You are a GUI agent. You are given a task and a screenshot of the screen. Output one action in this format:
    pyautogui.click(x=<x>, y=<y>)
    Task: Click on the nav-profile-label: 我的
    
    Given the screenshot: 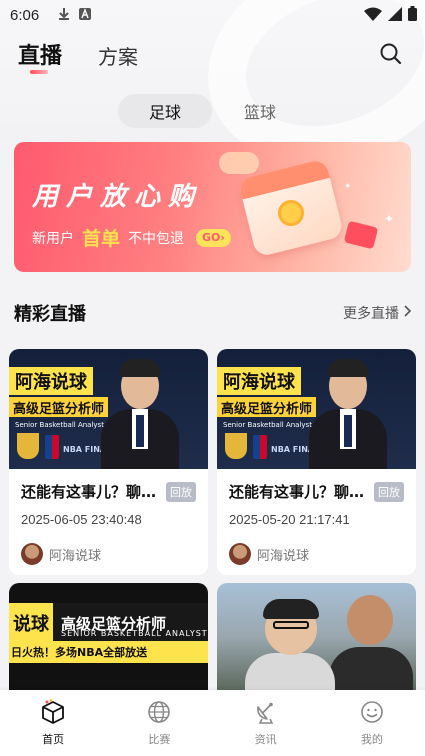 What is the action you would take?
    pyautogui.click(x=371, y=739)
    